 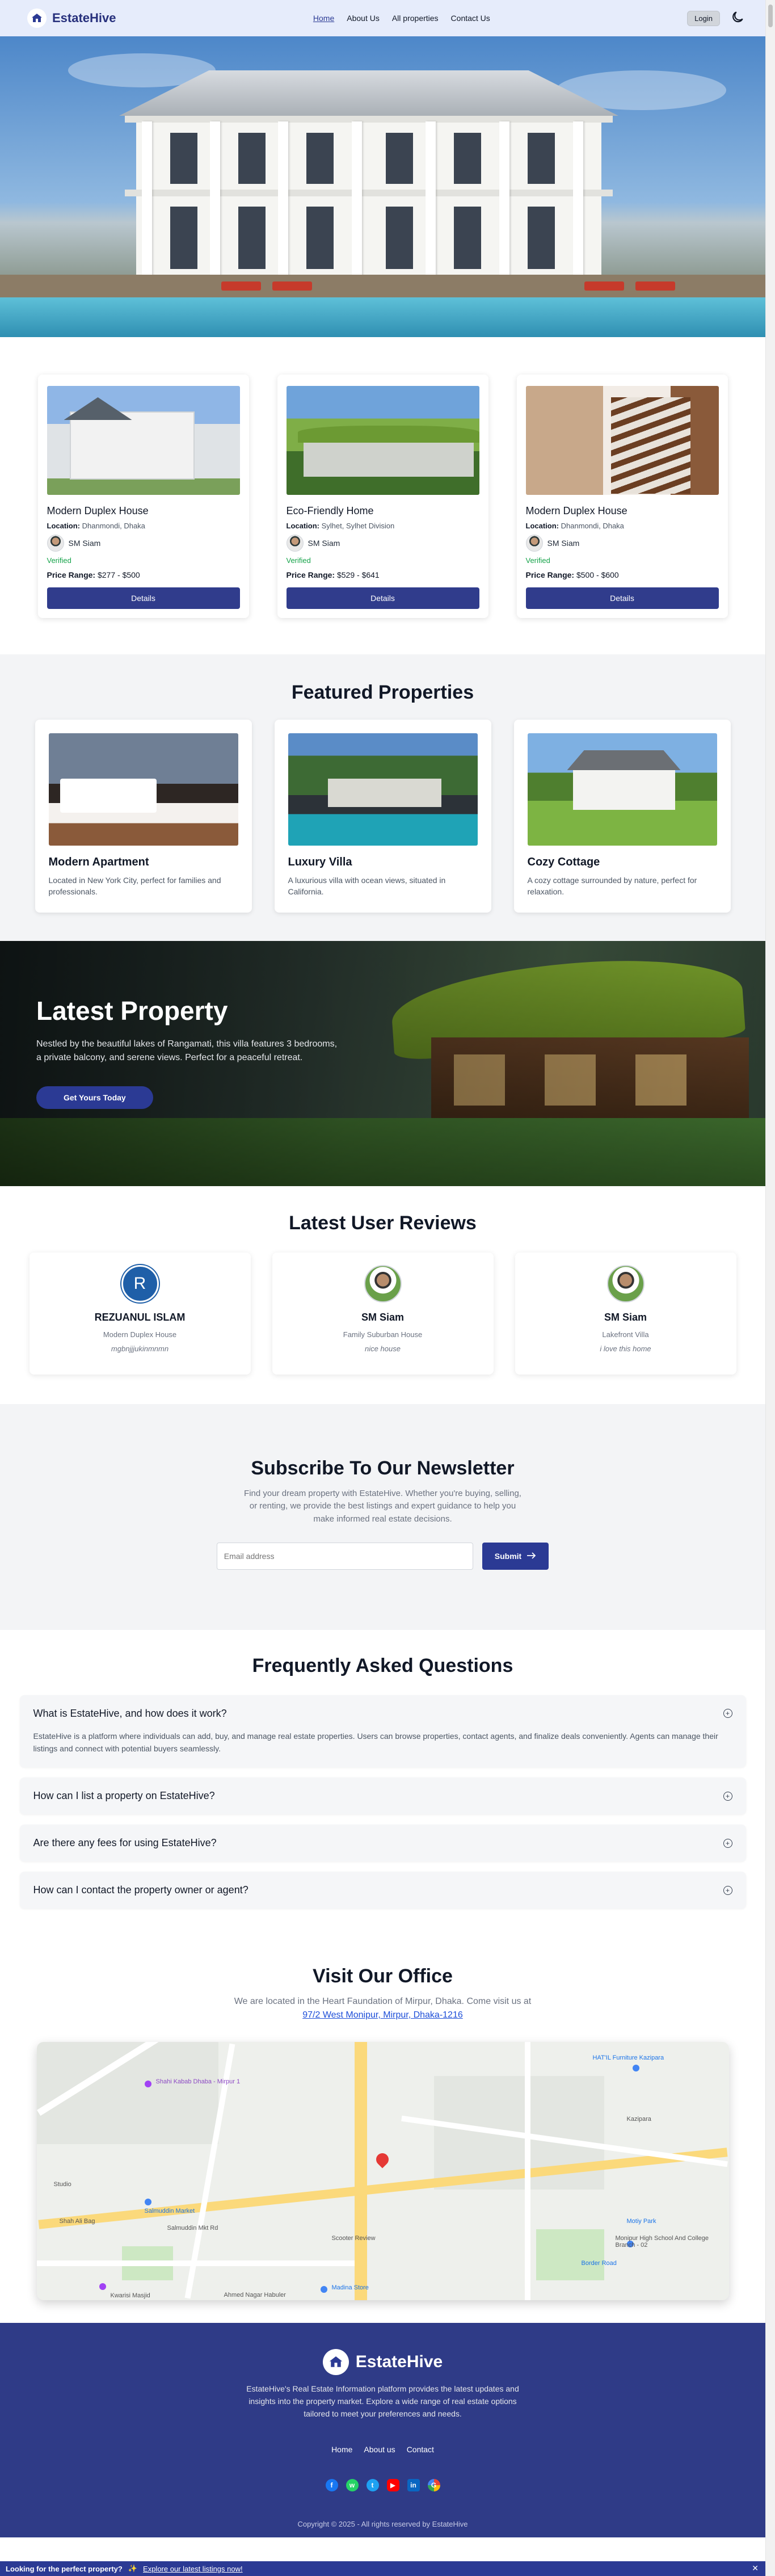 What do you see at coordinates (703, 18) in the screenshot?
I see `login-button: Login` at bounding box center [703, 18].